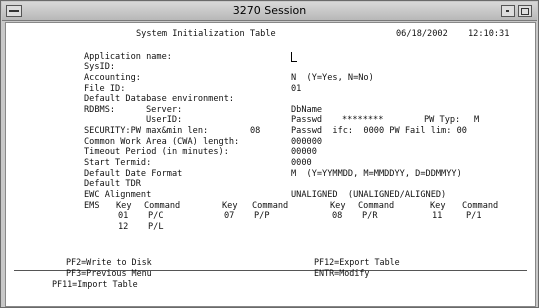  I want to click on cwa-field: 000000, so click(306, 142).